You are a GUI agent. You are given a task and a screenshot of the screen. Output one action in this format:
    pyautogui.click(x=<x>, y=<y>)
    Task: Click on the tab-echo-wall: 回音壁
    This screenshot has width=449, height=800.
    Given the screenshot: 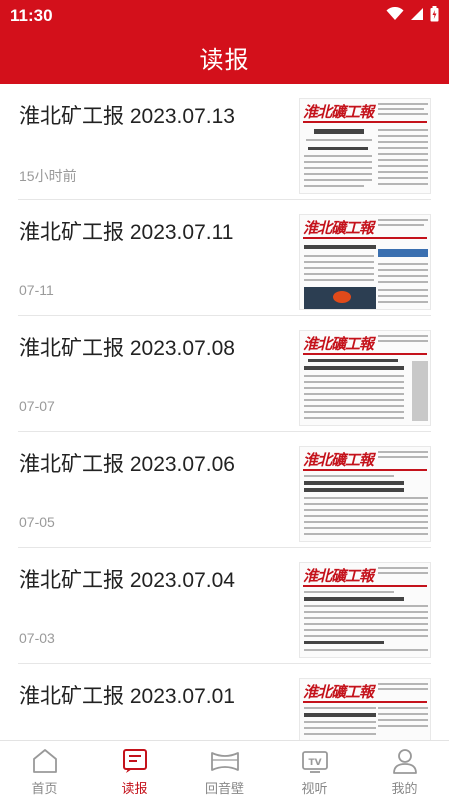 What is the action you would take?
    pyautogui.click(x=224, y=770)
    